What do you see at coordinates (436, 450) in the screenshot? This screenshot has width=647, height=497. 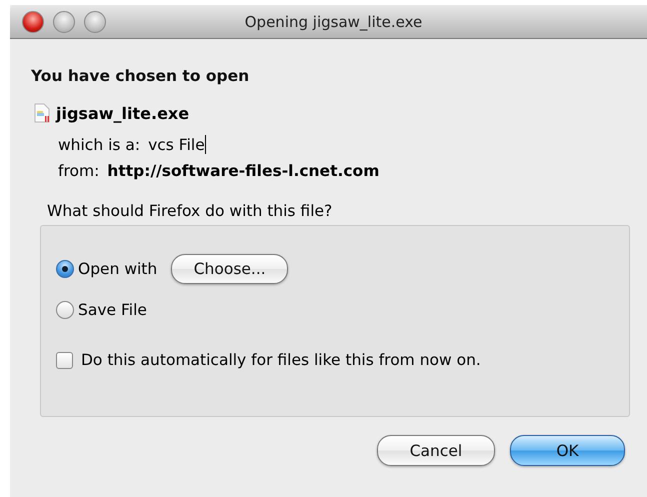 I see `dialog-button: Cancel` at bounding box center [436, 450].